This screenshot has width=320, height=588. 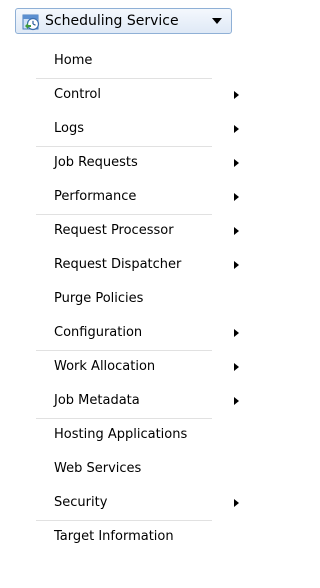 I want to click on menu-item-request-dispatcher: Request Dispatcher, so click(x=142, y=265).